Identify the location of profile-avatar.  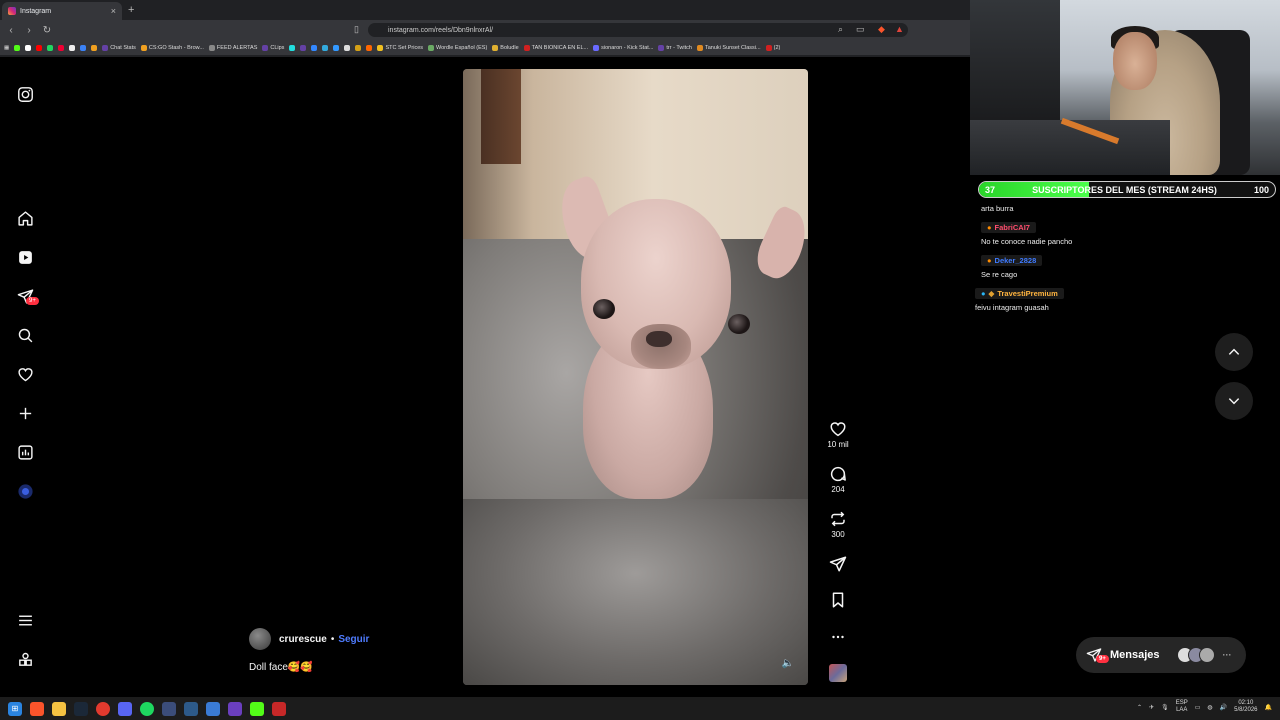
(25, 491).